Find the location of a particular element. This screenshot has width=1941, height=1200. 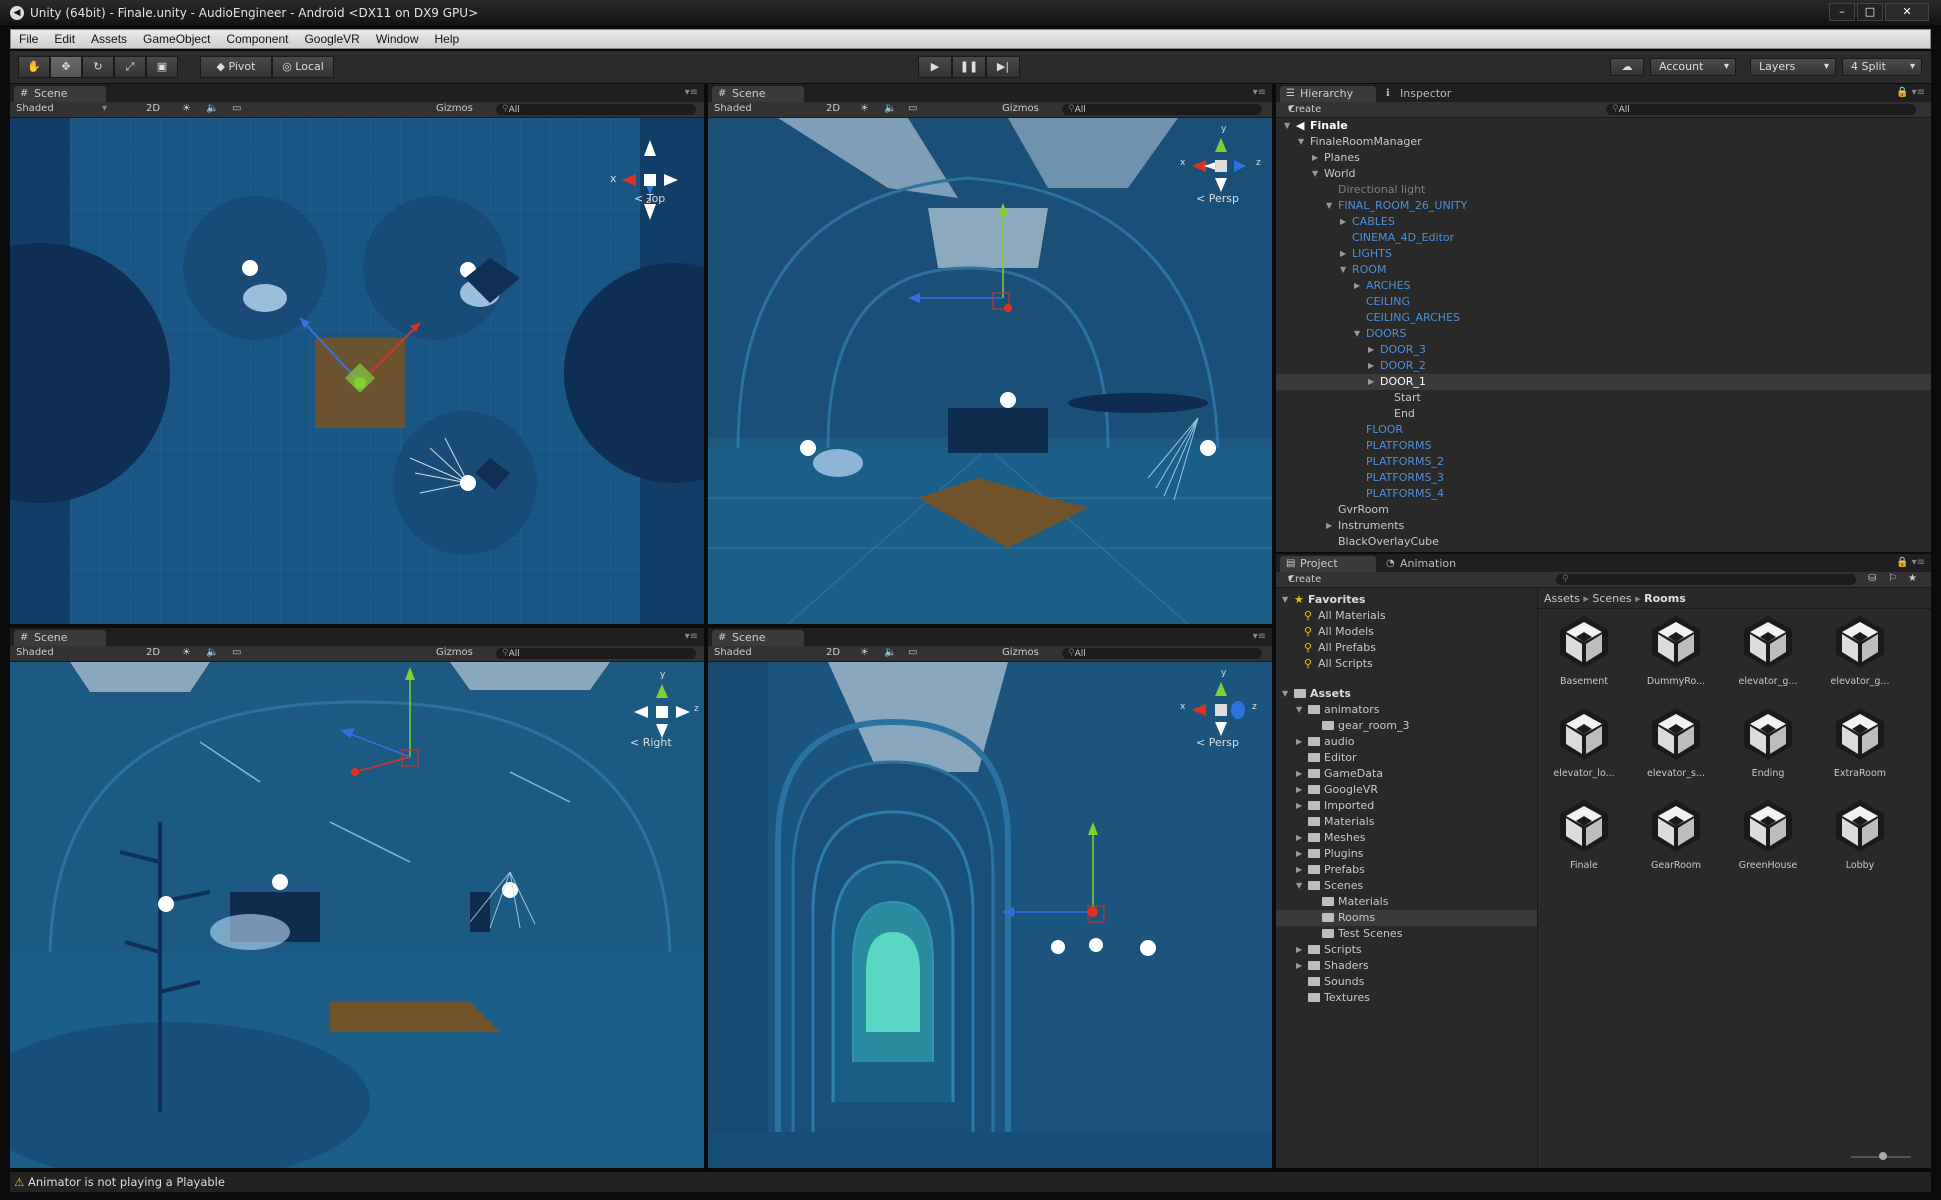

view-gizmo-top: x z is located at coordinates (650, 180).